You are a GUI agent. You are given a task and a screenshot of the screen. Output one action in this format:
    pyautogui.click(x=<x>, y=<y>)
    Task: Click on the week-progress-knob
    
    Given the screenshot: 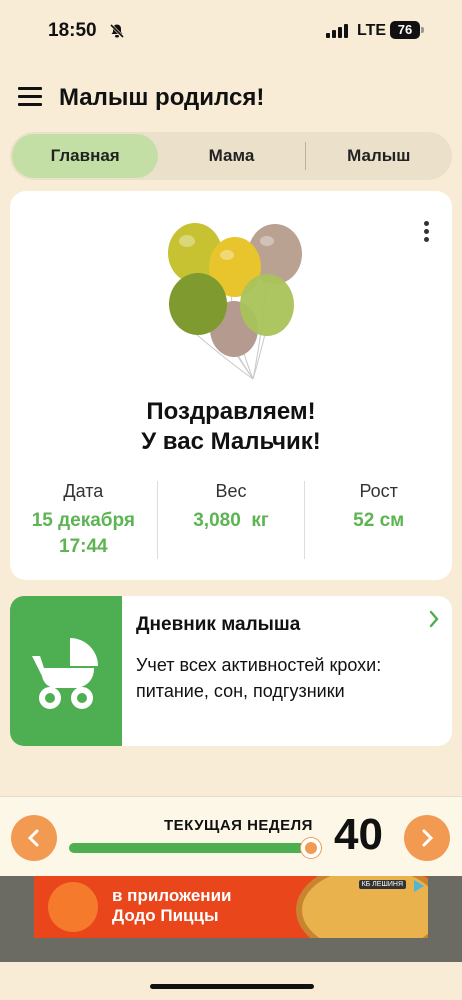 What is the action you would take?
    pyautogui.click(x=311, y=848)
    